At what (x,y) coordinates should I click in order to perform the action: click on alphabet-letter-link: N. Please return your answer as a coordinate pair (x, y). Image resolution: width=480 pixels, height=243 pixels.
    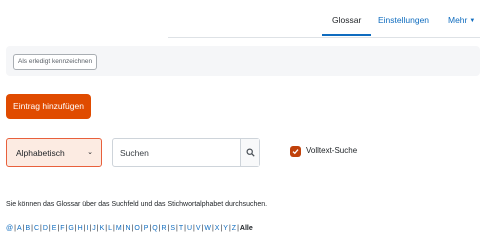
    Looking at the image, I should click on (128, 228).